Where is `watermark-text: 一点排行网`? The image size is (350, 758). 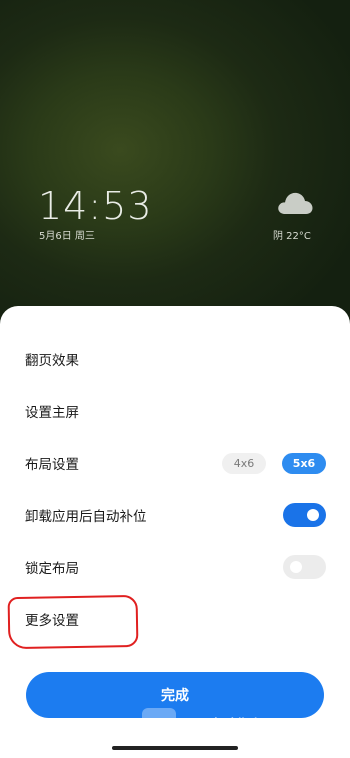
watermark-text: 一点排行网 is located at coordinates (239, 726).